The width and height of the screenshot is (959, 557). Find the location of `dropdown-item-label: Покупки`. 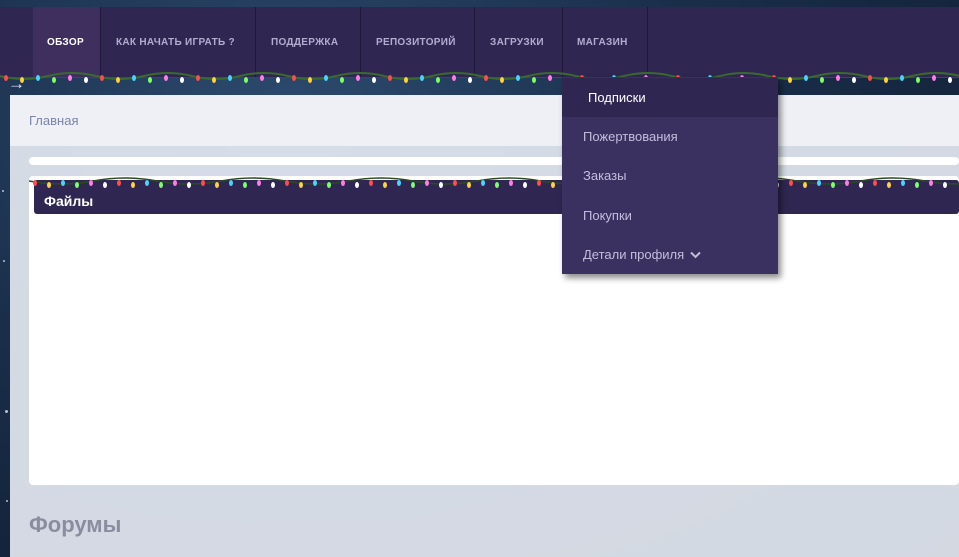

dropdown-item-label: Покупки is located at coordinates (607, 215).